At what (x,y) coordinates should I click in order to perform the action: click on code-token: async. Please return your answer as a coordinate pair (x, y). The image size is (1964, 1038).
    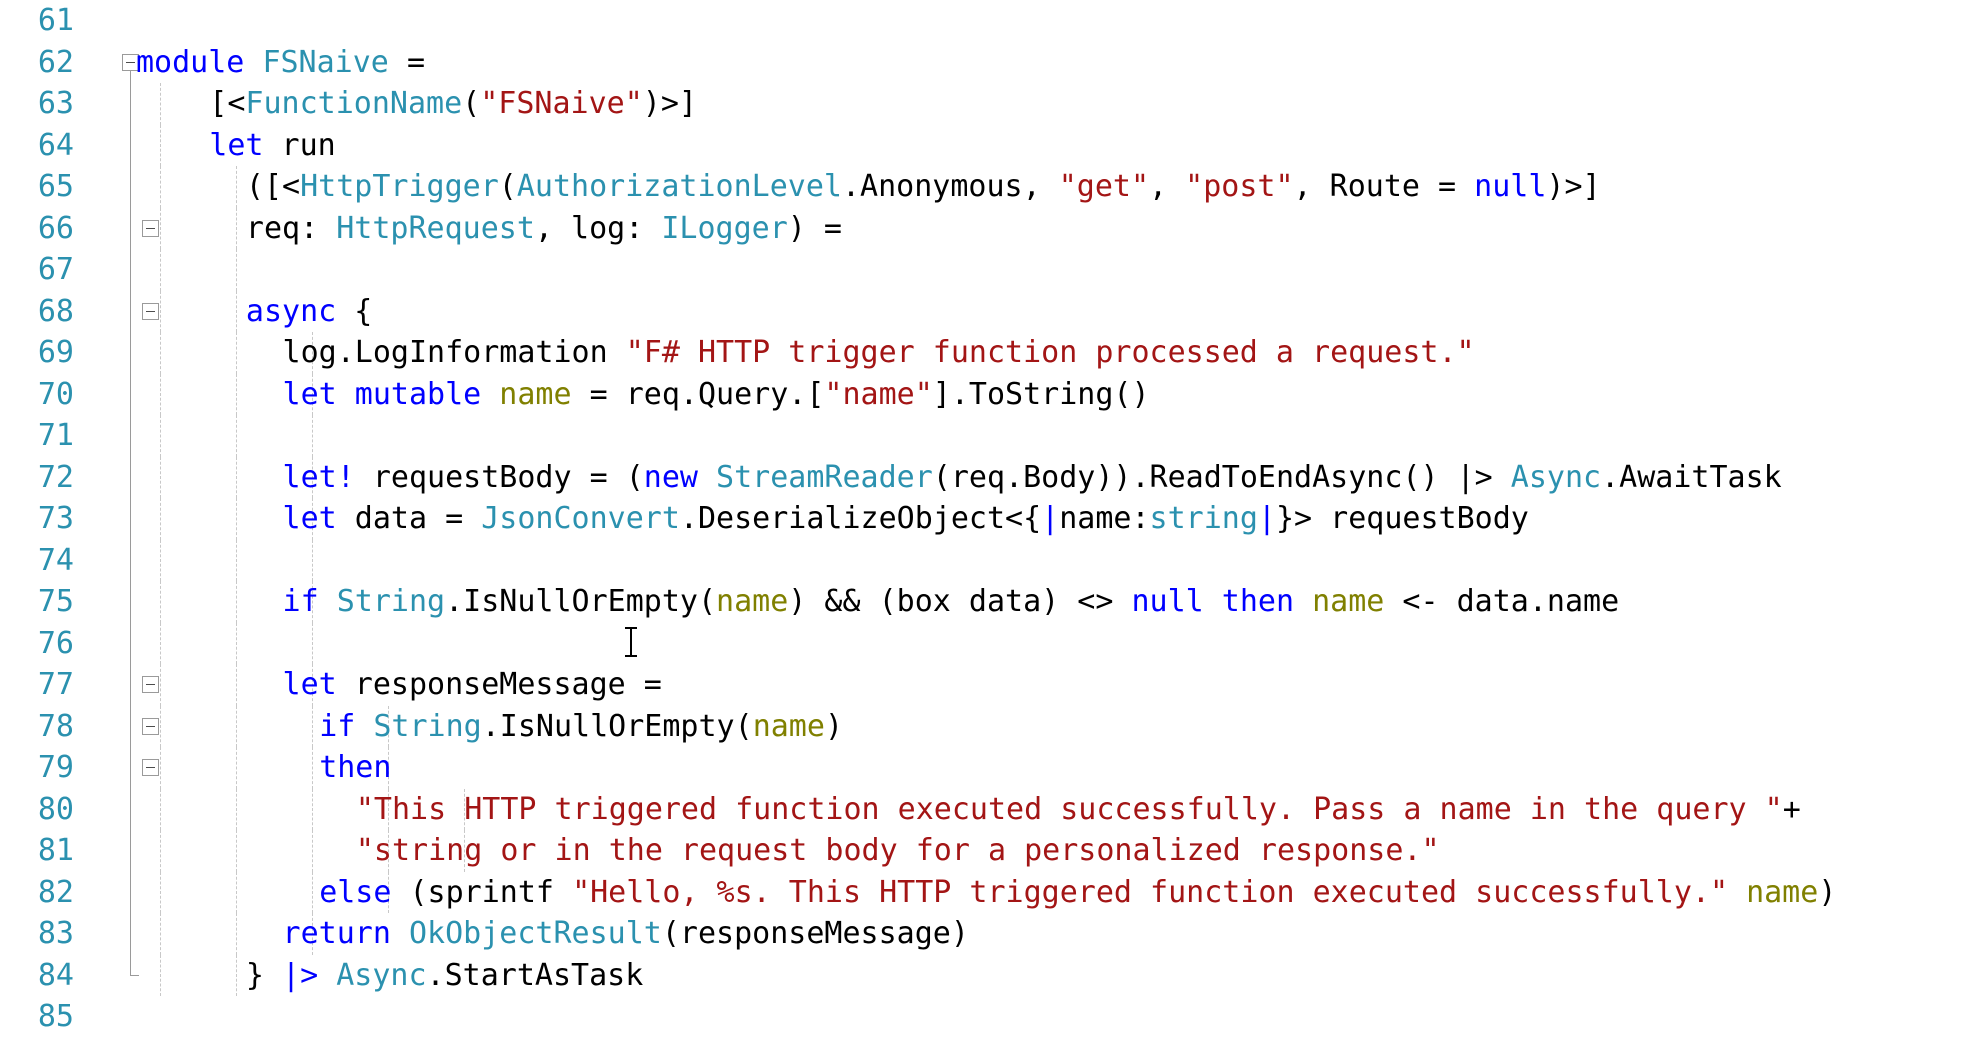
    Looking at the image, I should click on (300, 311).